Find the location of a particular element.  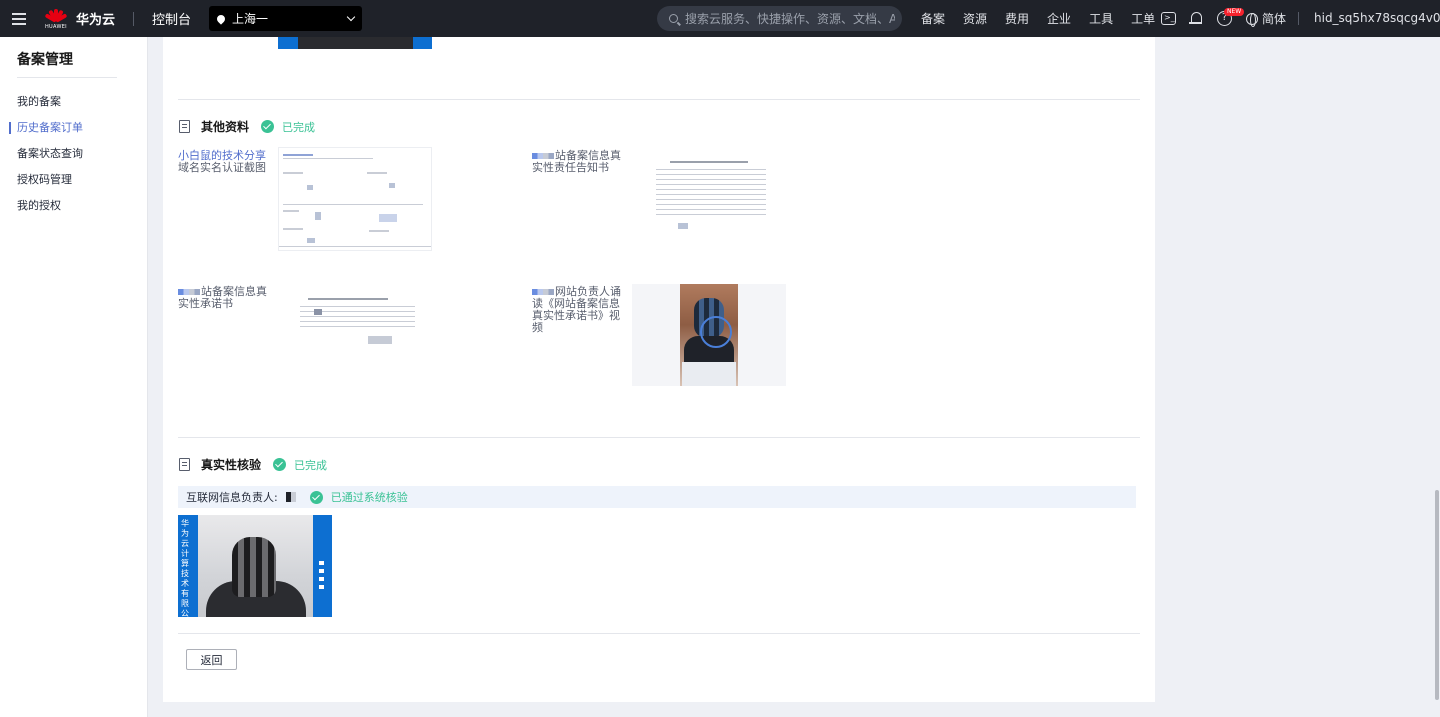

sidebar-item-history-orders: 历史备案订单 is located at coordinates (73, 128).